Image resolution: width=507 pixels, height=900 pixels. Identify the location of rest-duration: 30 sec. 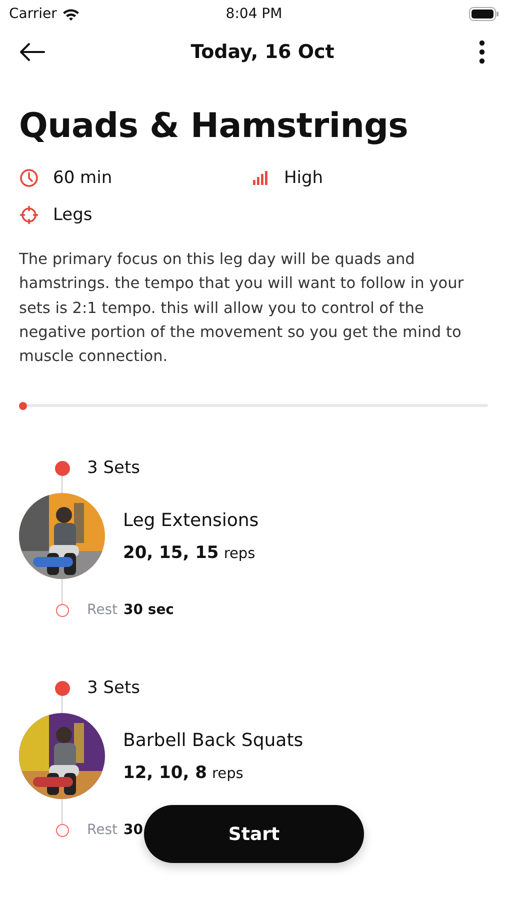
(149, 610).